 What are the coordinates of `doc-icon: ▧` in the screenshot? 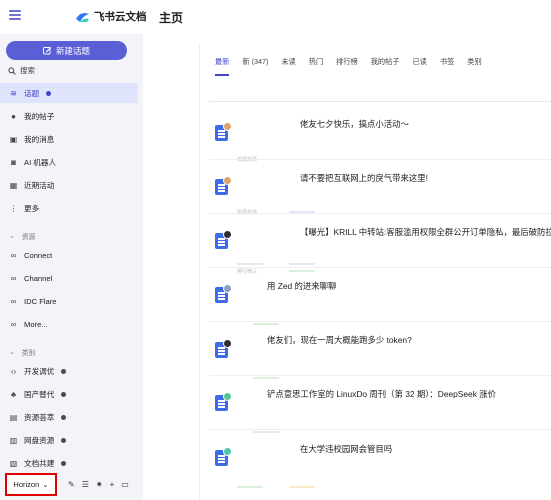 It's located at (13, 463).